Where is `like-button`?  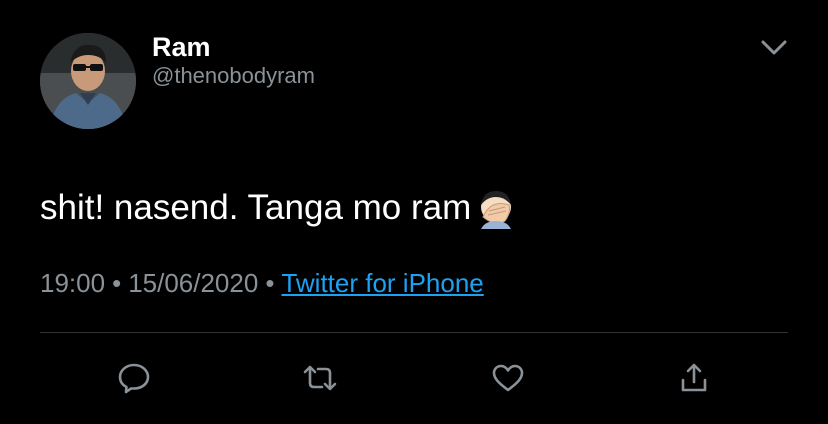
like-button is located at coordinates (508, 378).